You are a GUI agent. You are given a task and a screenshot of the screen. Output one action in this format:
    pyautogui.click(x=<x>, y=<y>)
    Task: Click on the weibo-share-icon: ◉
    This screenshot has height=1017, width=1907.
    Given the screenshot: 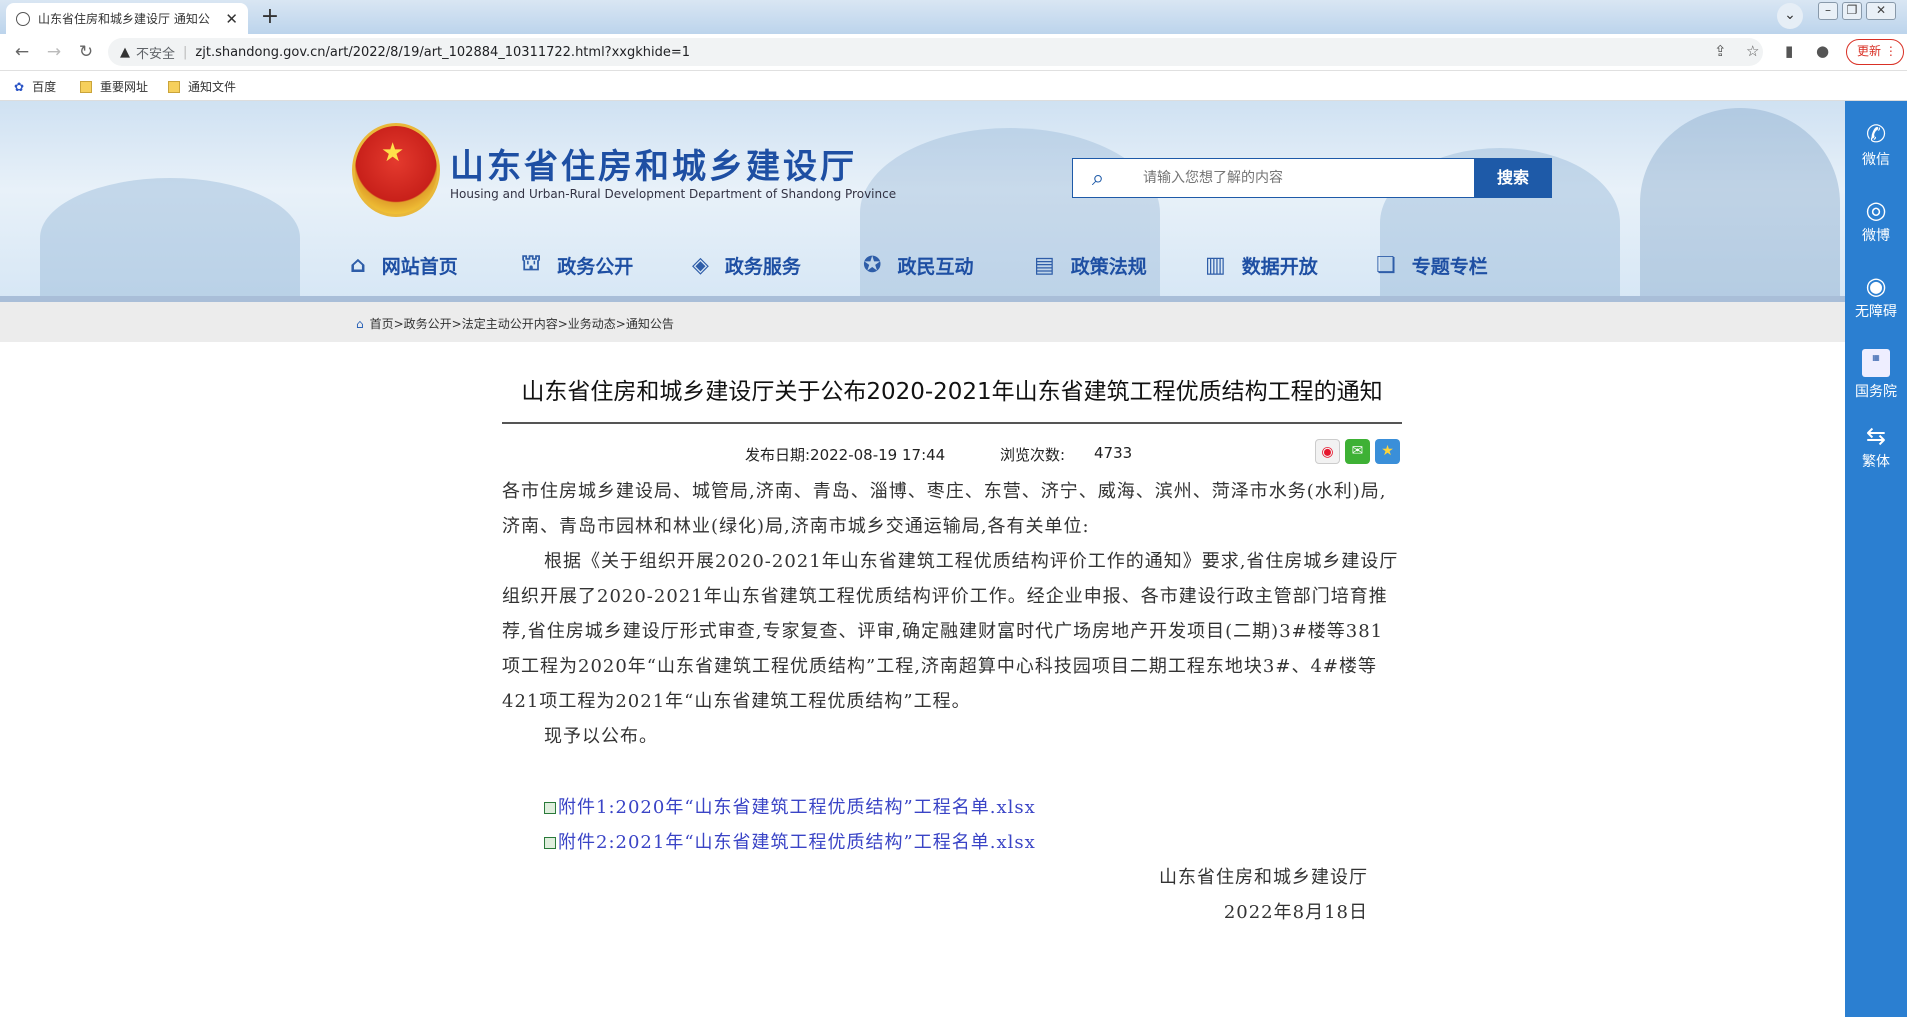 What is the action you would take?
    pyautogui.click(x=1327, y=451)
    